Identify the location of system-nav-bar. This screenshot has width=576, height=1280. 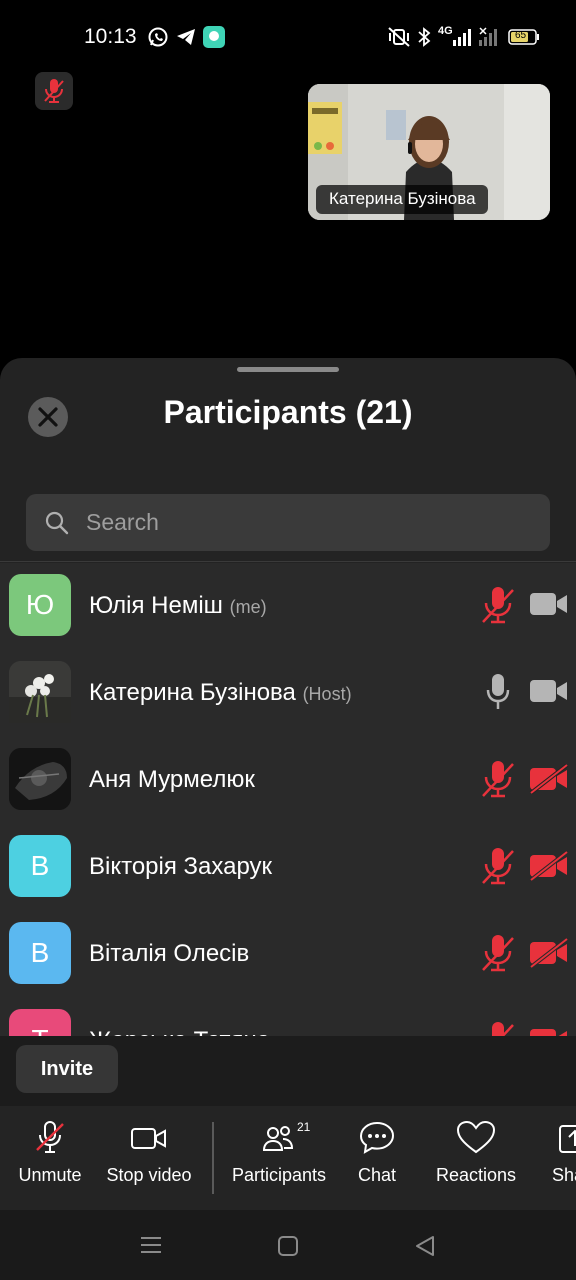
(288, 1245).